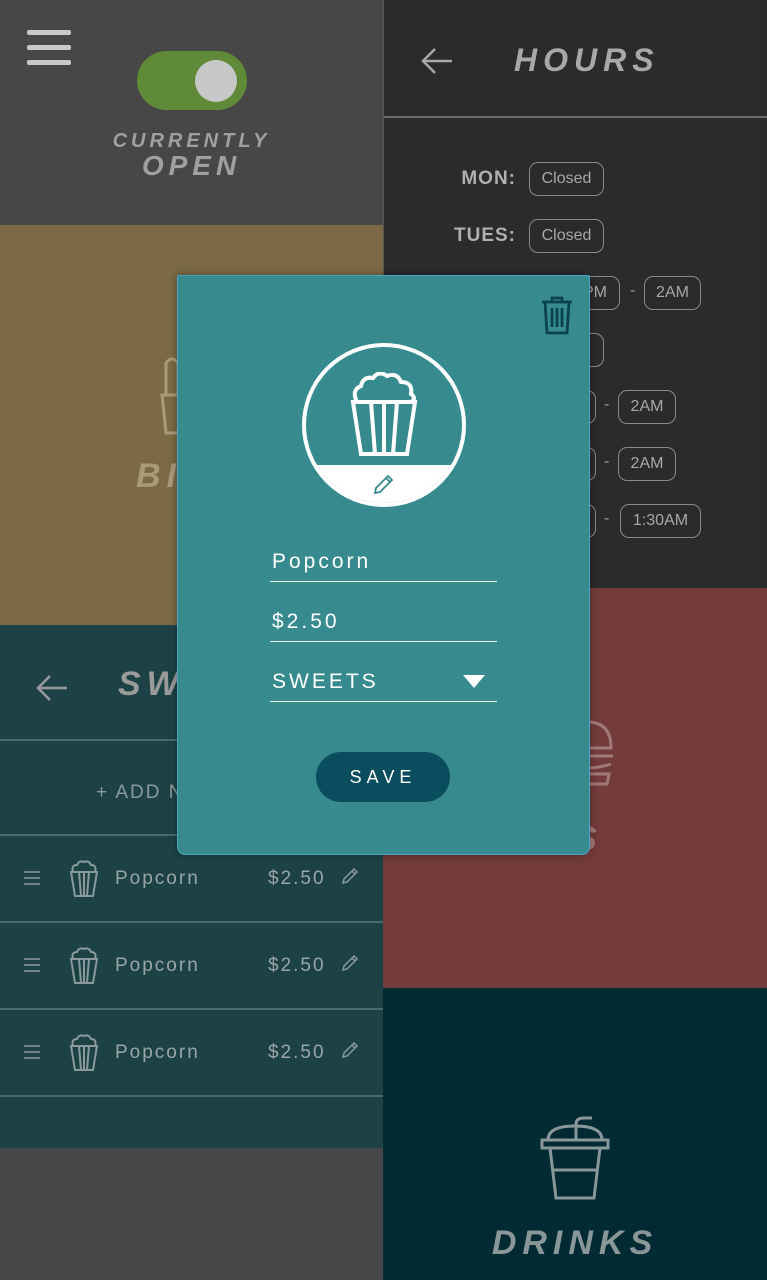  I want to click on status-panel: CURRENTLY OPEN, so click(191, 112).